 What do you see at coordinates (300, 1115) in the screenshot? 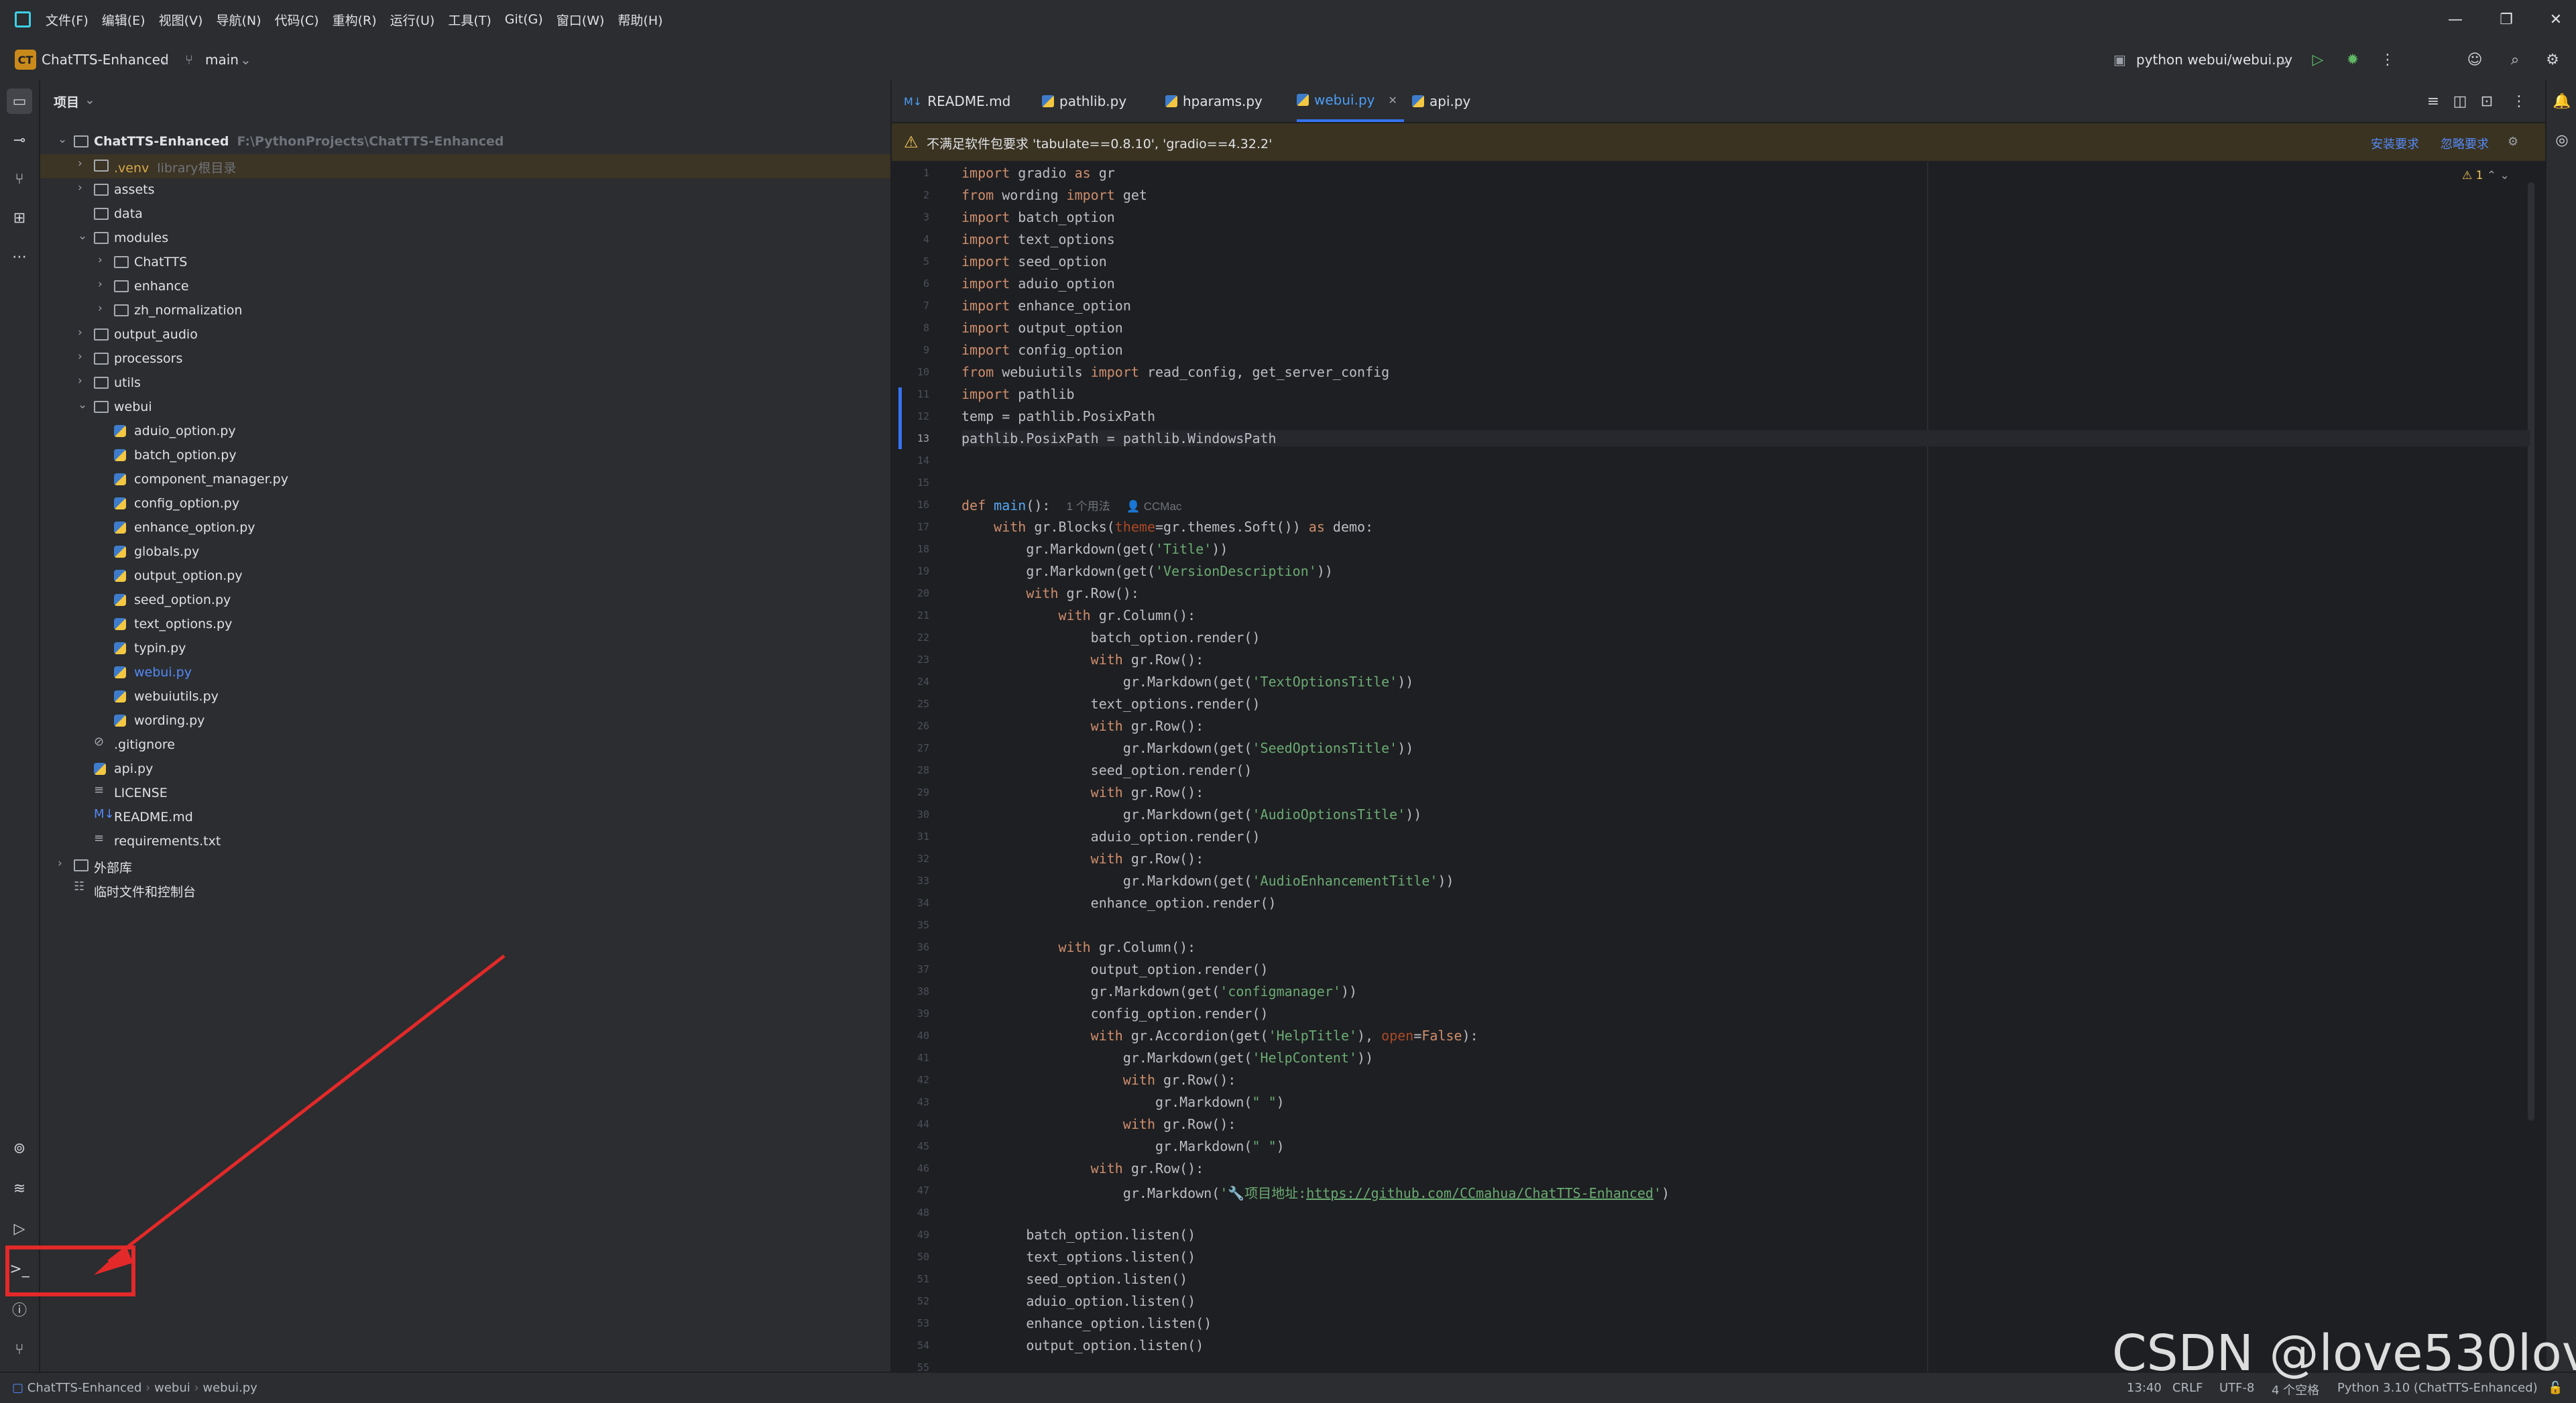
I see `annotation-arrow` at bounding box center [300, 1115].